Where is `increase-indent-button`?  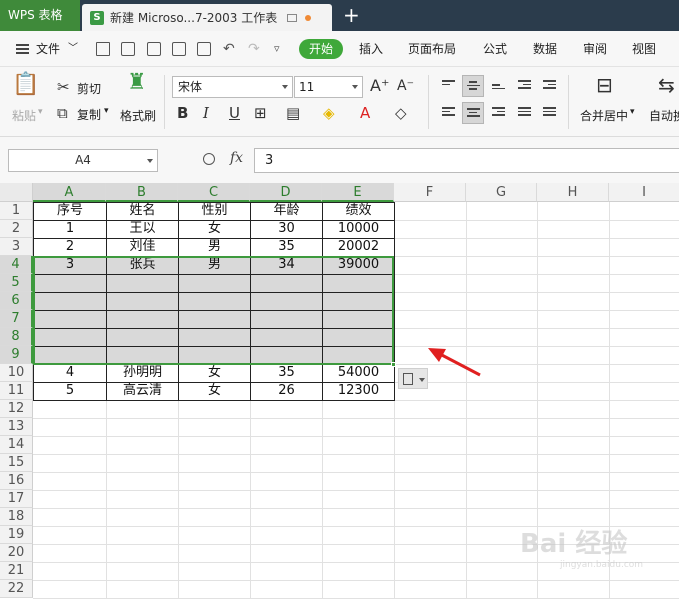
increase-indent-button is located at coordinates (550, 86).